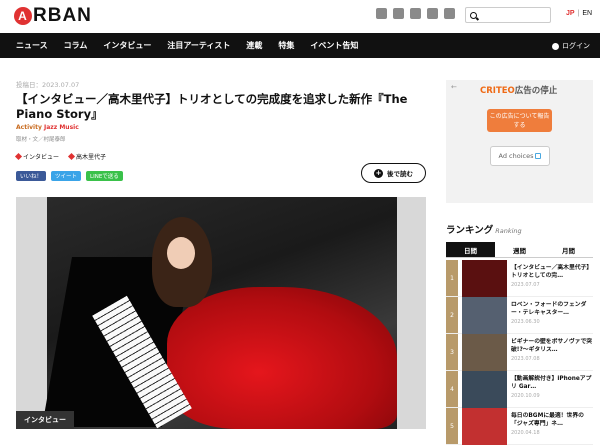 The image size is (600, 445). I want to click on logo-mark: A, so click(23, 16).